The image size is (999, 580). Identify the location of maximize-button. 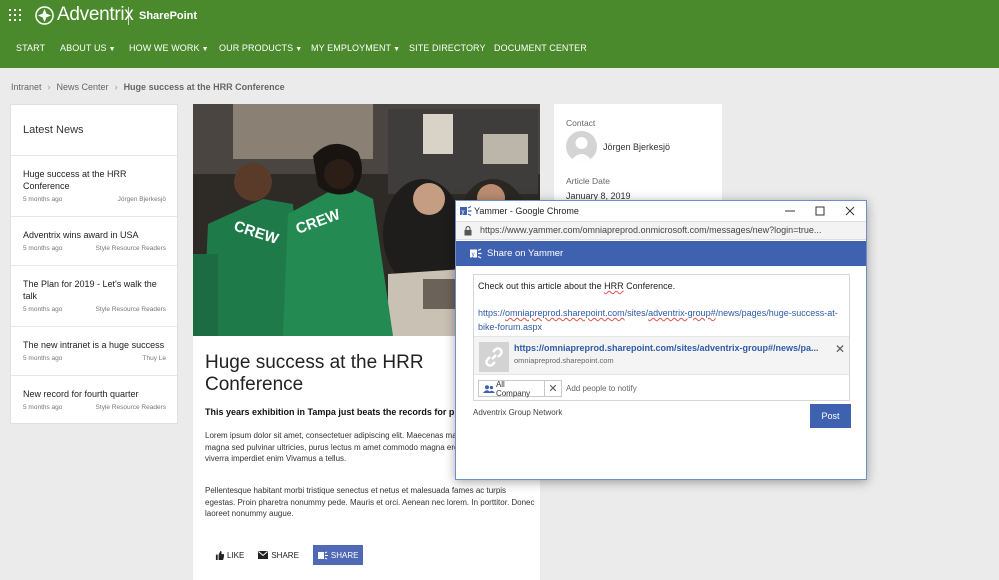
(820, 211).